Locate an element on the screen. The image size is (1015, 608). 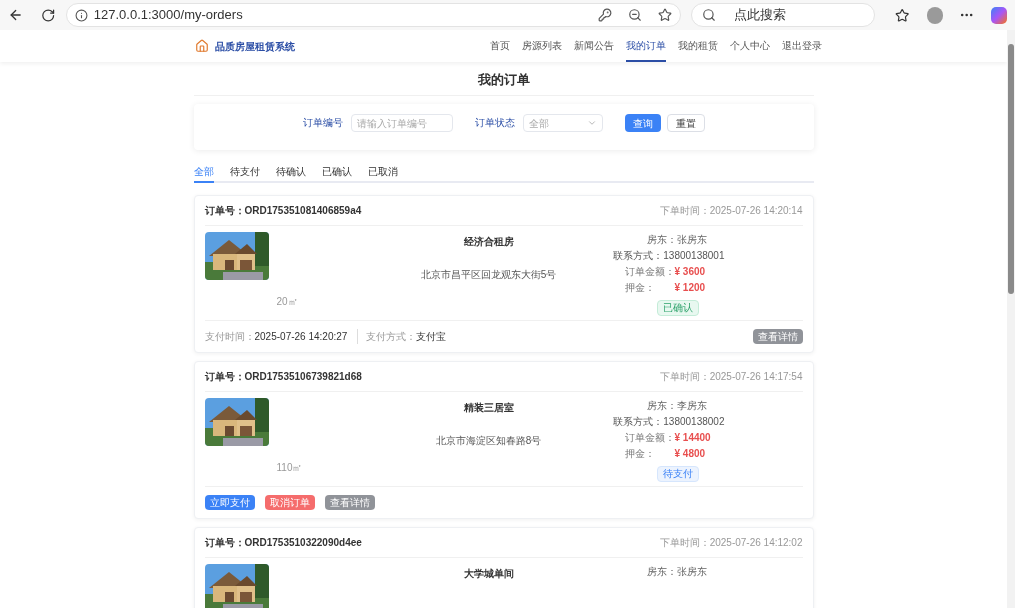
scrollbar is located at coordinates (1011, 319).